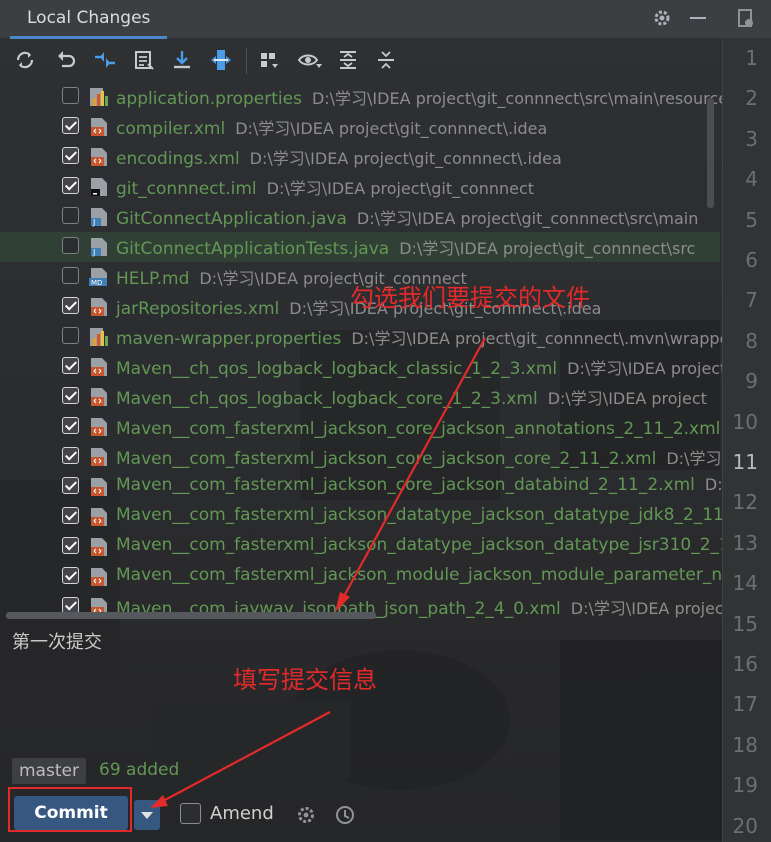 Image resolution: width=771 pixels, height=842 pixels. Describe the element at coordinates (305, 680) in the screenshot. I see `annotation-fill-message: 填写提交信息` at that location.